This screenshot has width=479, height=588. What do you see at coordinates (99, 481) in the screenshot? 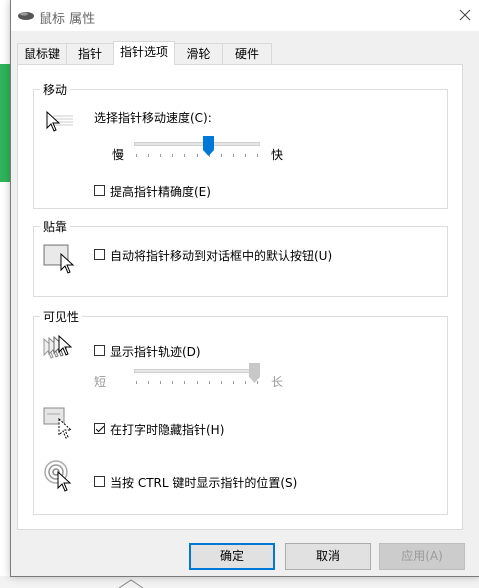
I see `show-location-checkbox` at bounding box center [99, 481].